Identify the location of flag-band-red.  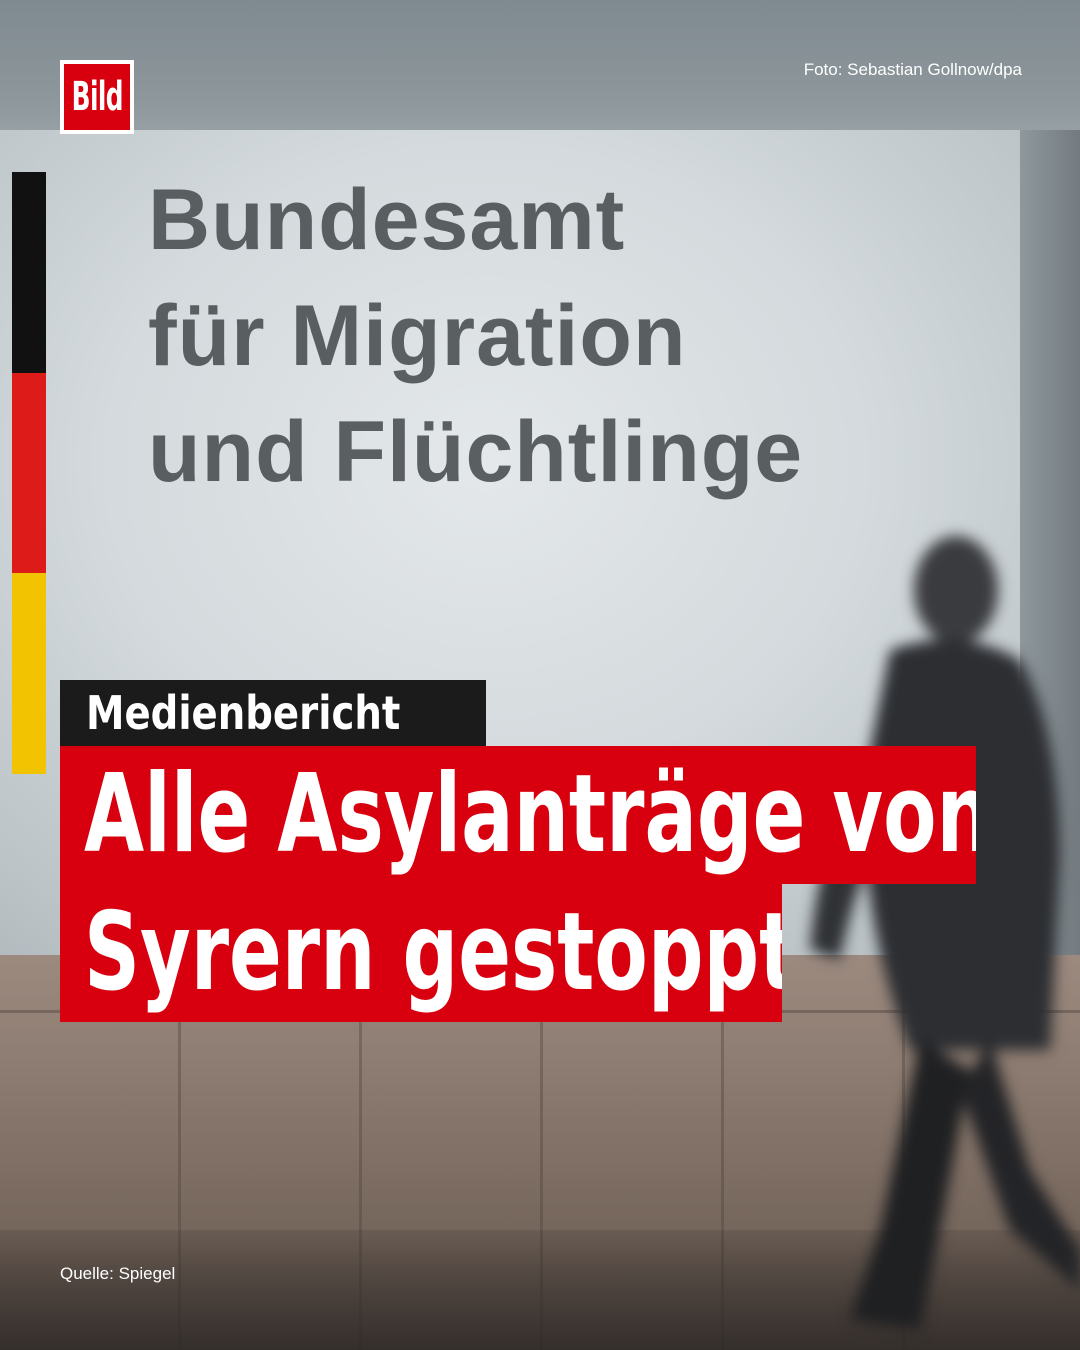
(29, 473).